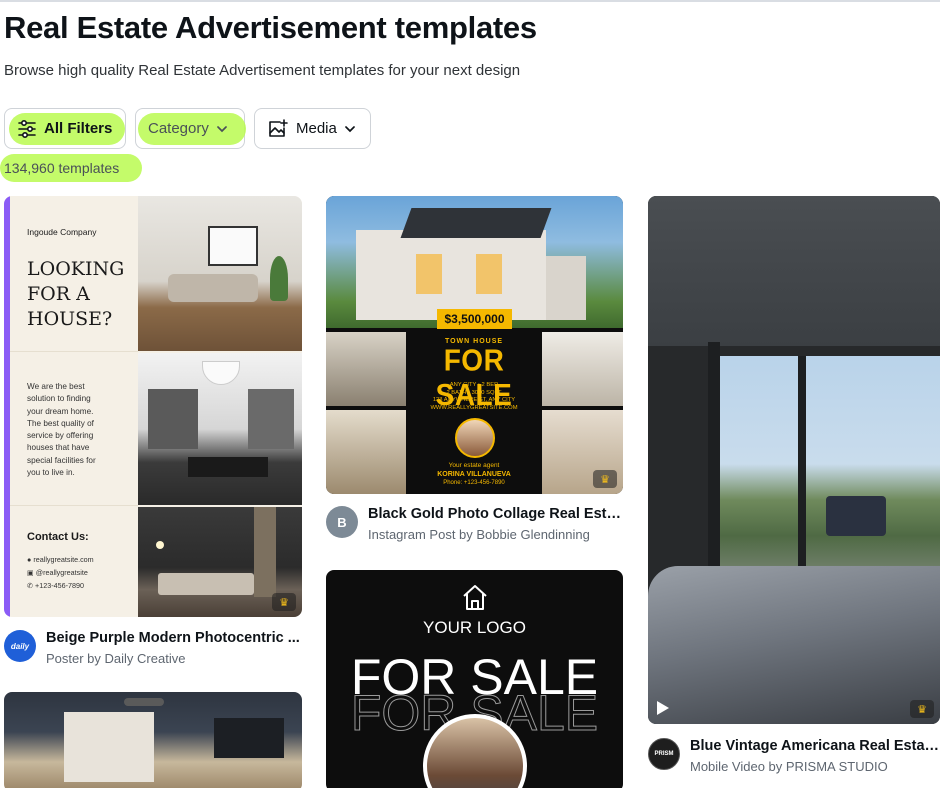 This screenshot has height=788, width=940. I want to click on template-card-your-logo: YOUR LOGO FOR SALE FOR SALE, so click(474, 679).